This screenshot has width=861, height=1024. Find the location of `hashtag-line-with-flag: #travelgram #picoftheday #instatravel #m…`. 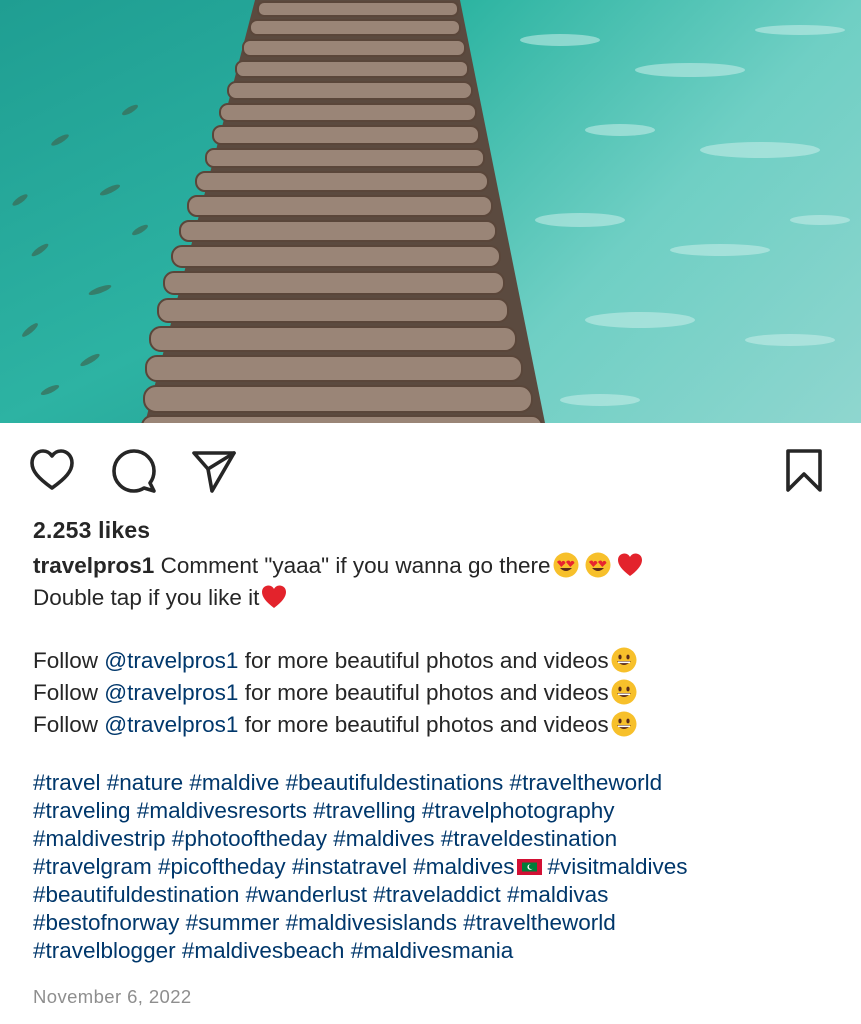

hashtag-line-with-flag: #travelgram #picoftheday #instatravel #m… is located at coordinates (433, 867).